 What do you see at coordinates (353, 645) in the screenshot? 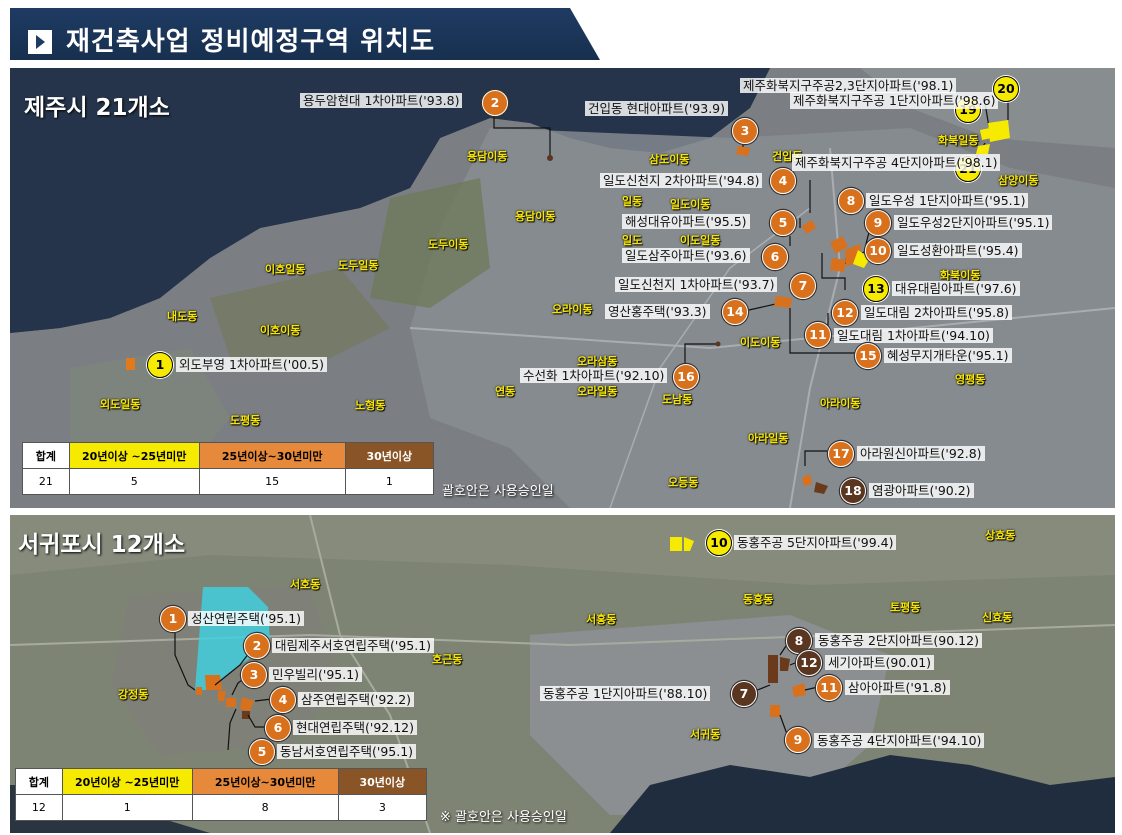
I see `site-label: 대림제주서호연립주택('95.1)` at bounding box center [353, 645].